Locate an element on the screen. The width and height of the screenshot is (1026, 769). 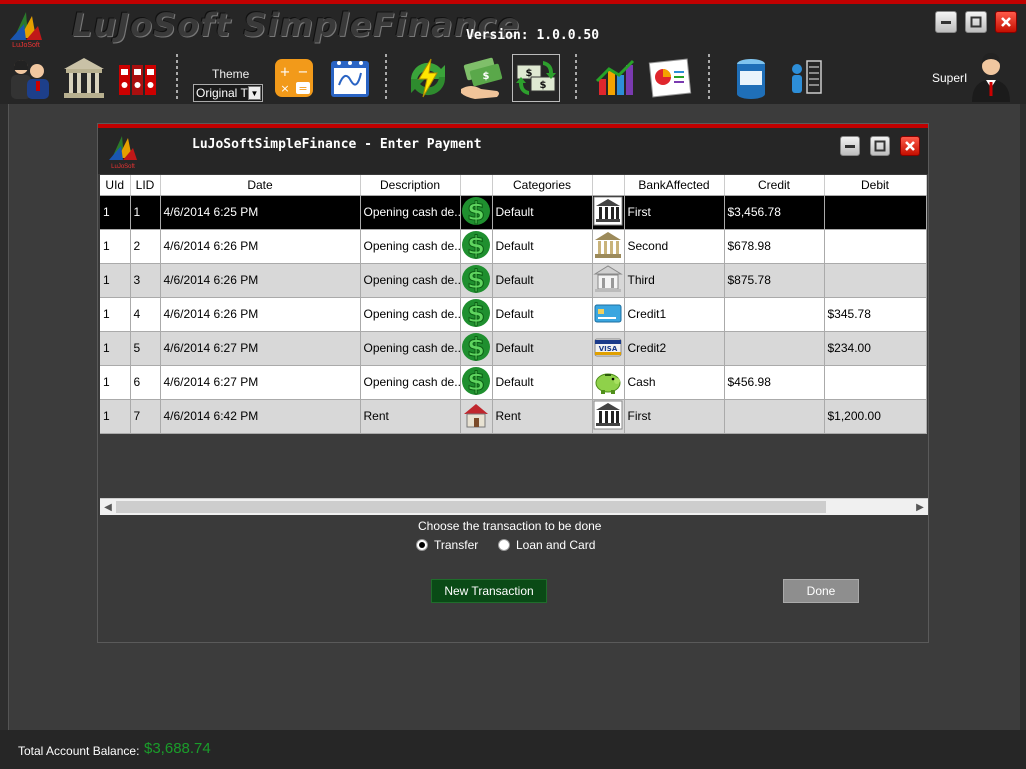
column-header-date: Date is located at coordinates (260, 185).